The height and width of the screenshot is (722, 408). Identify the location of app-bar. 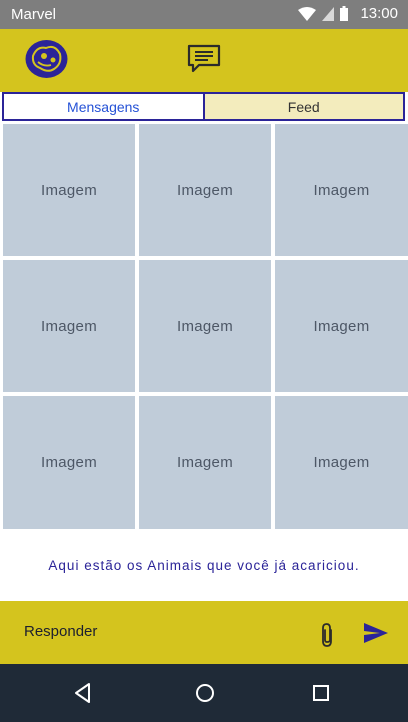
(204, 60).